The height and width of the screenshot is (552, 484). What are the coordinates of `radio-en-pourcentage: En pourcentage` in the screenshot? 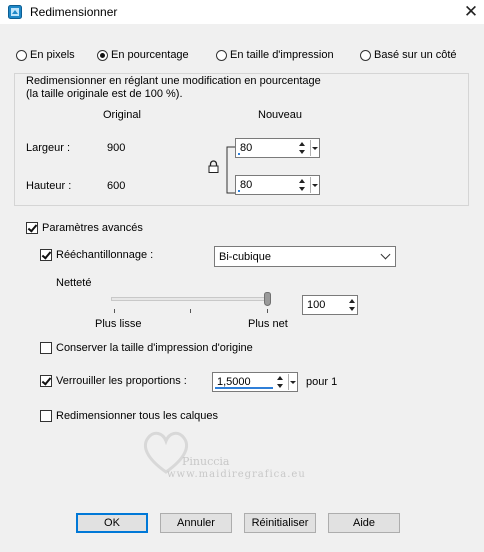 It's located at (143, 55).